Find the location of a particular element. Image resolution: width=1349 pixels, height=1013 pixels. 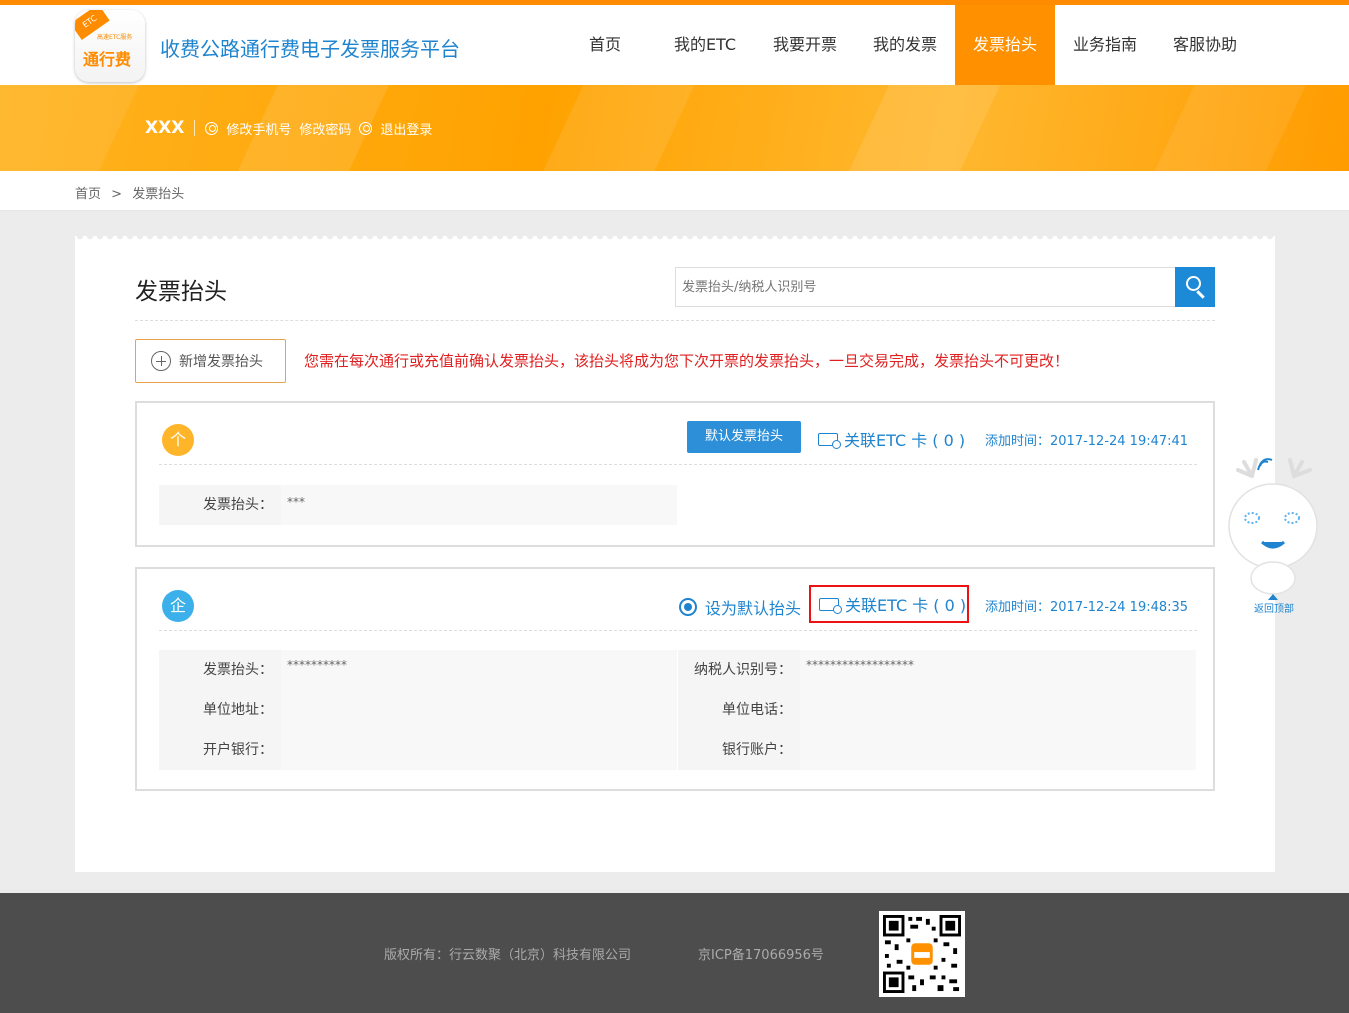

search-icon is located at coordinates (1193, 283).